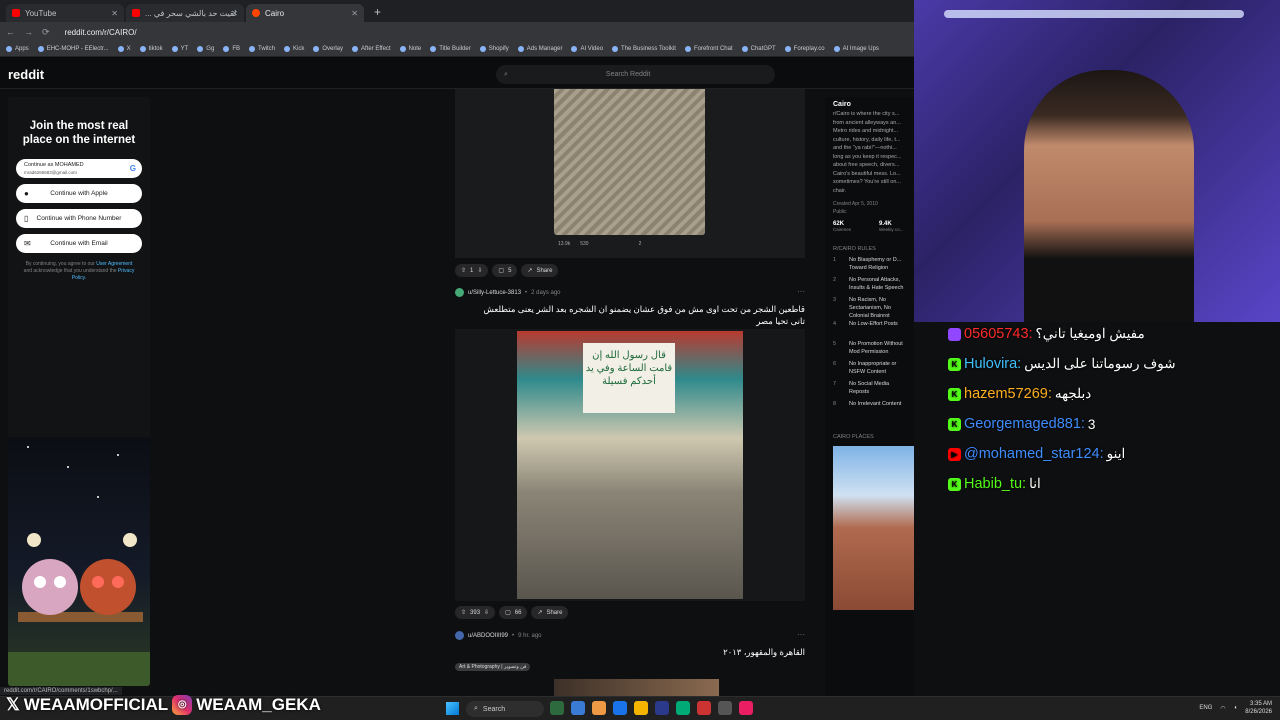 This screenshot has height=720, width=1280. Describe the element at coordinates (371, 49) in the screenshot. I see `bookmark-item: After Effect` at that location.